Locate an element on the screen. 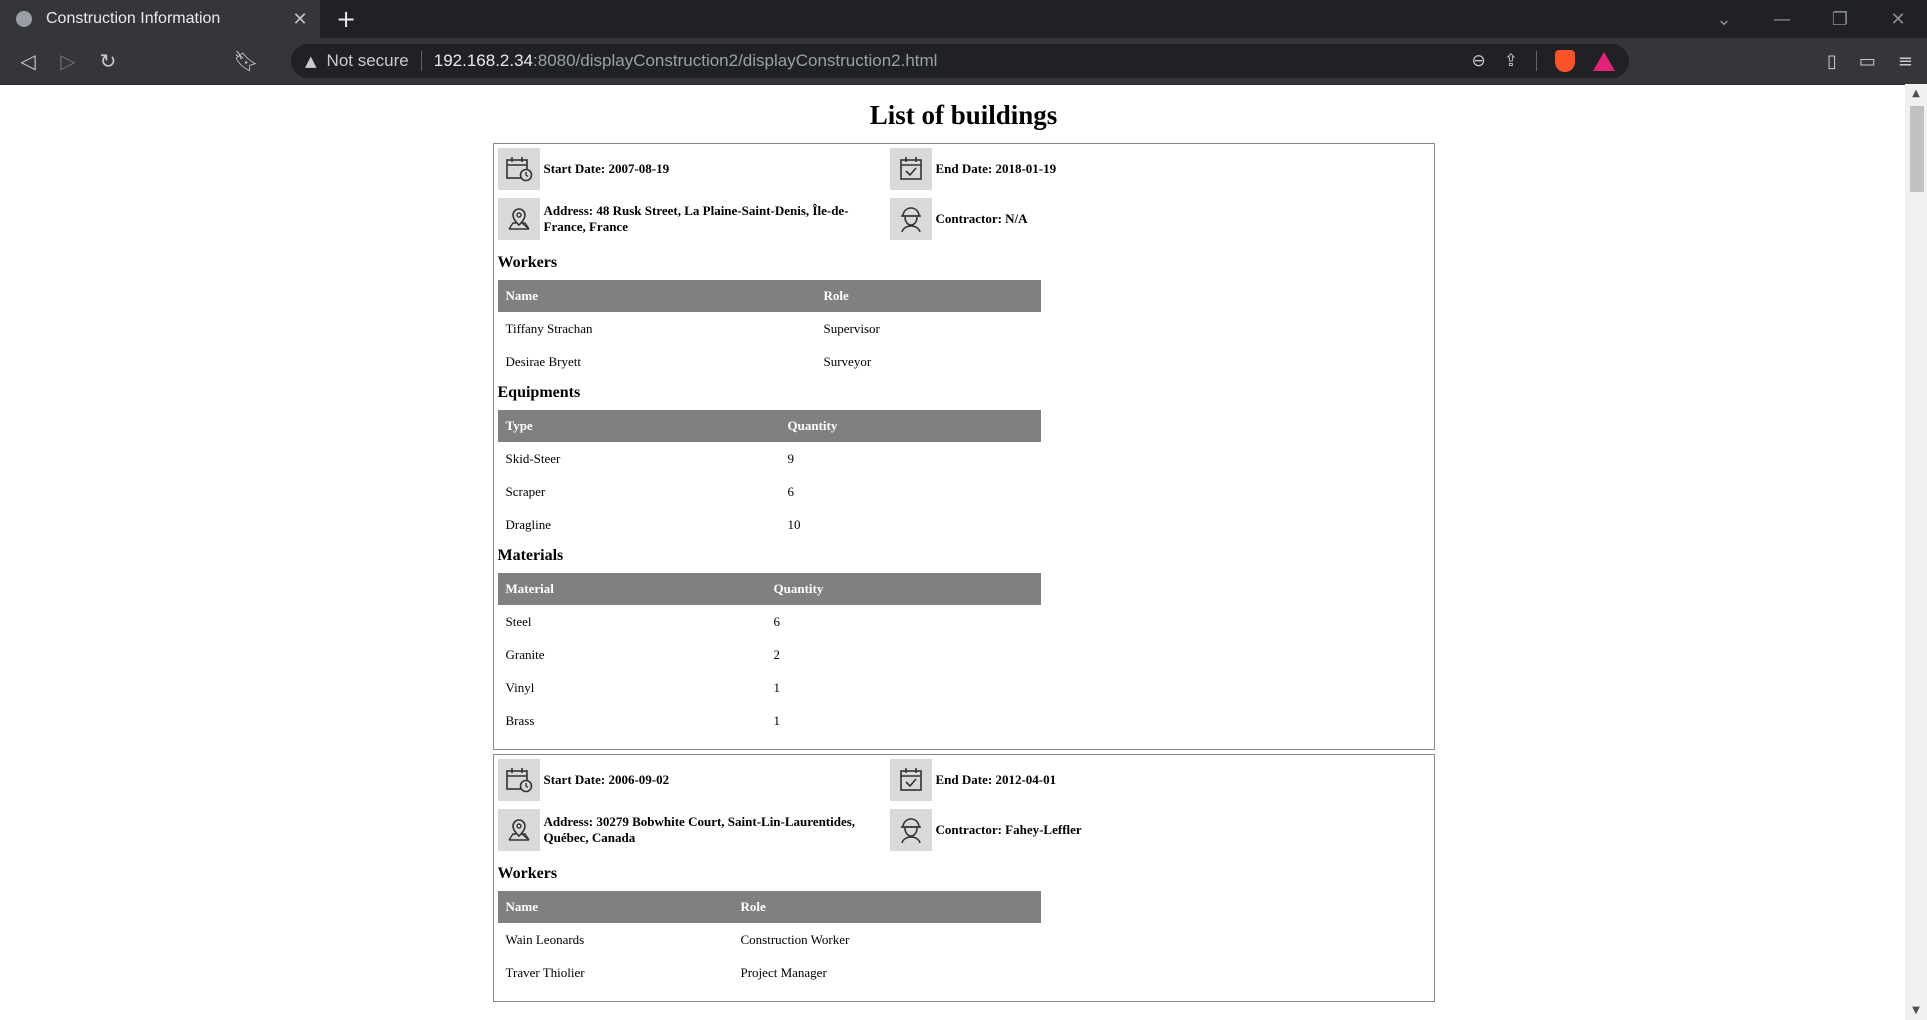 The height and width of the screenshot is (1020, 1927). column-header: Material is located at coordinates (631, 589).